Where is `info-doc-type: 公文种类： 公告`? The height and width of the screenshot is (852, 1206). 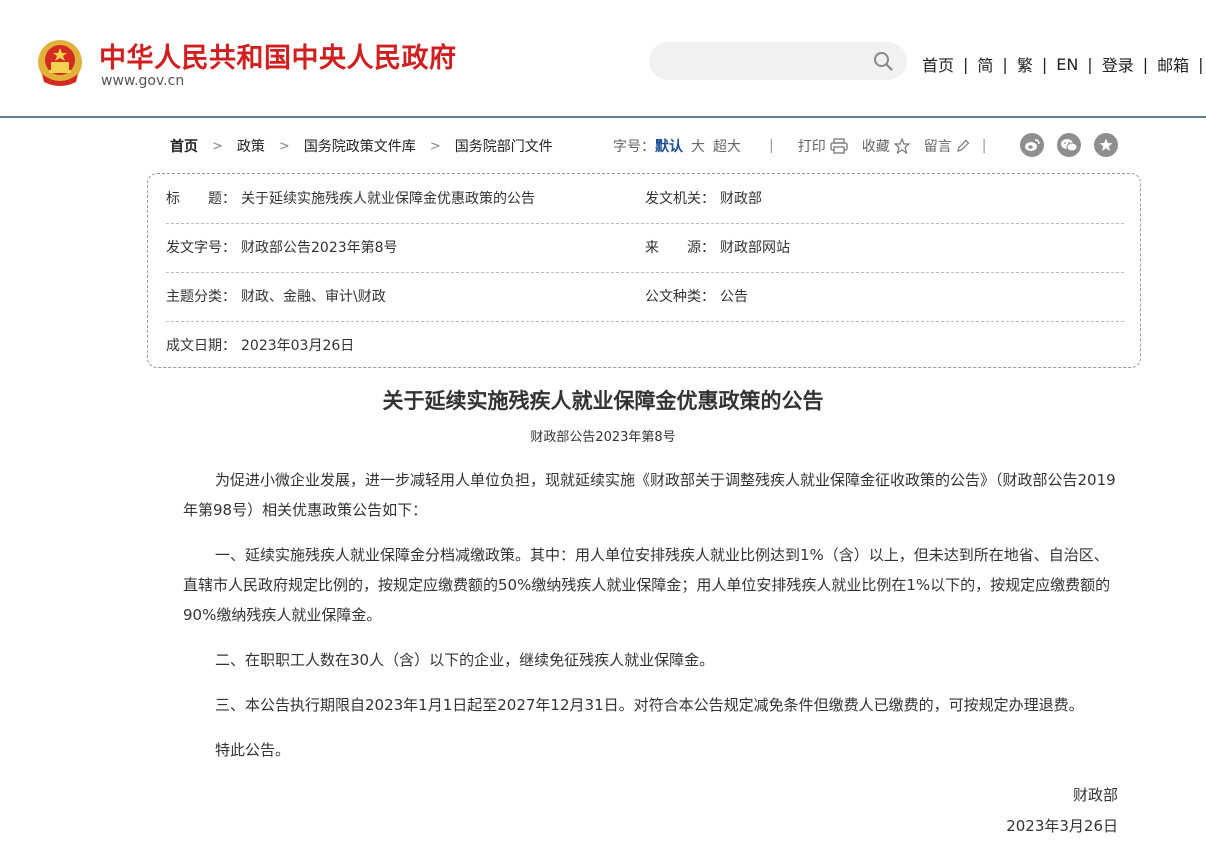 info-doc-type: 公文种类： 公告 is located at coordinates (696, 297).